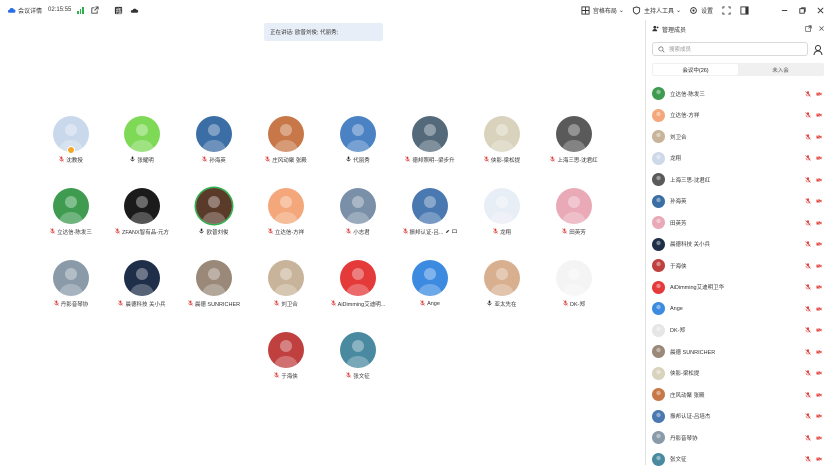  Describe the element at coordinates (502, 288) in the screenshot. I see `participant-tile: 亚太先在` at that location.